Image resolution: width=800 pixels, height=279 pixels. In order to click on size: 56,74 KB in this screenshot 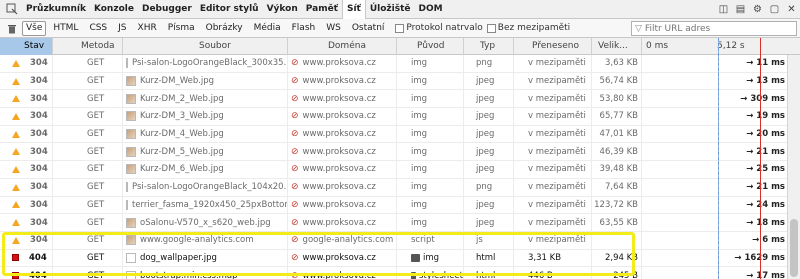, I will do `click(618, 81)`.